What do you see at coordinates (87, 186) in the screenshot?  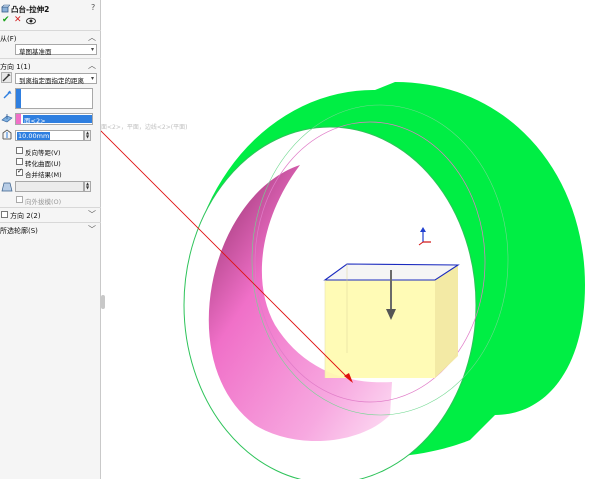 I see `draft-angle-spinner: ▲ ▼` at bounding box center [87, 186].